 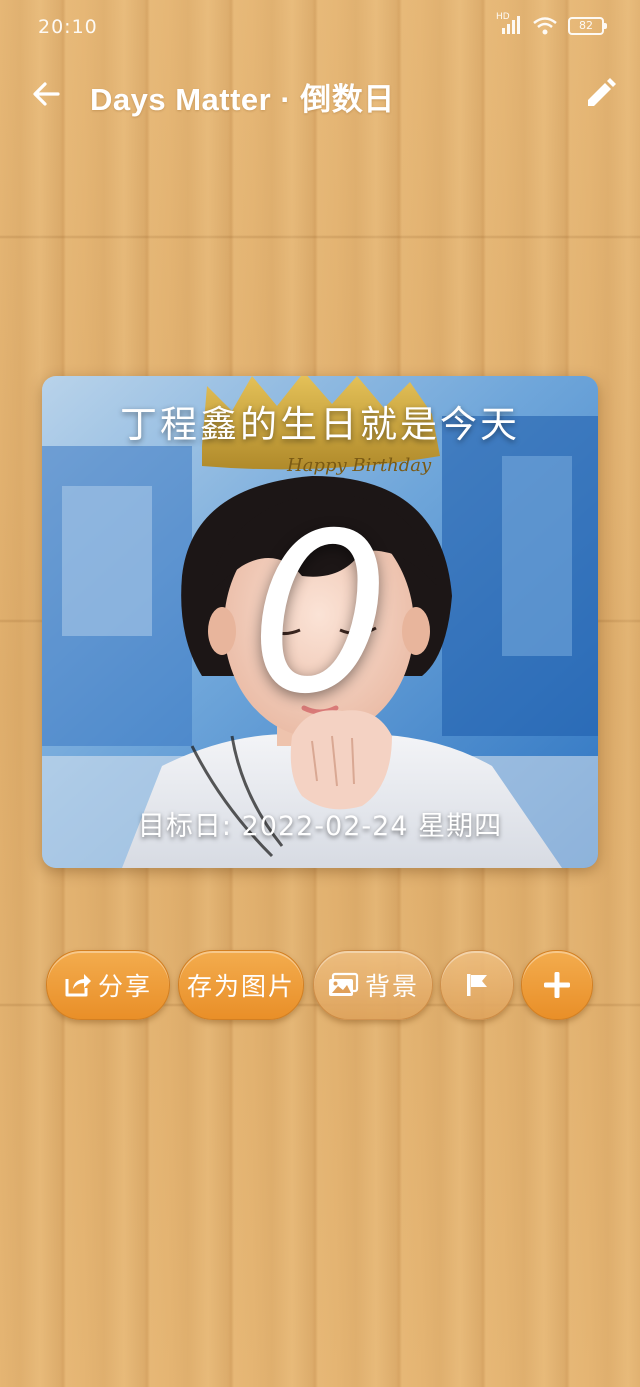 I want to click on event-title: 丁程鑫的生日就是今天, so click(x=320, y=424).